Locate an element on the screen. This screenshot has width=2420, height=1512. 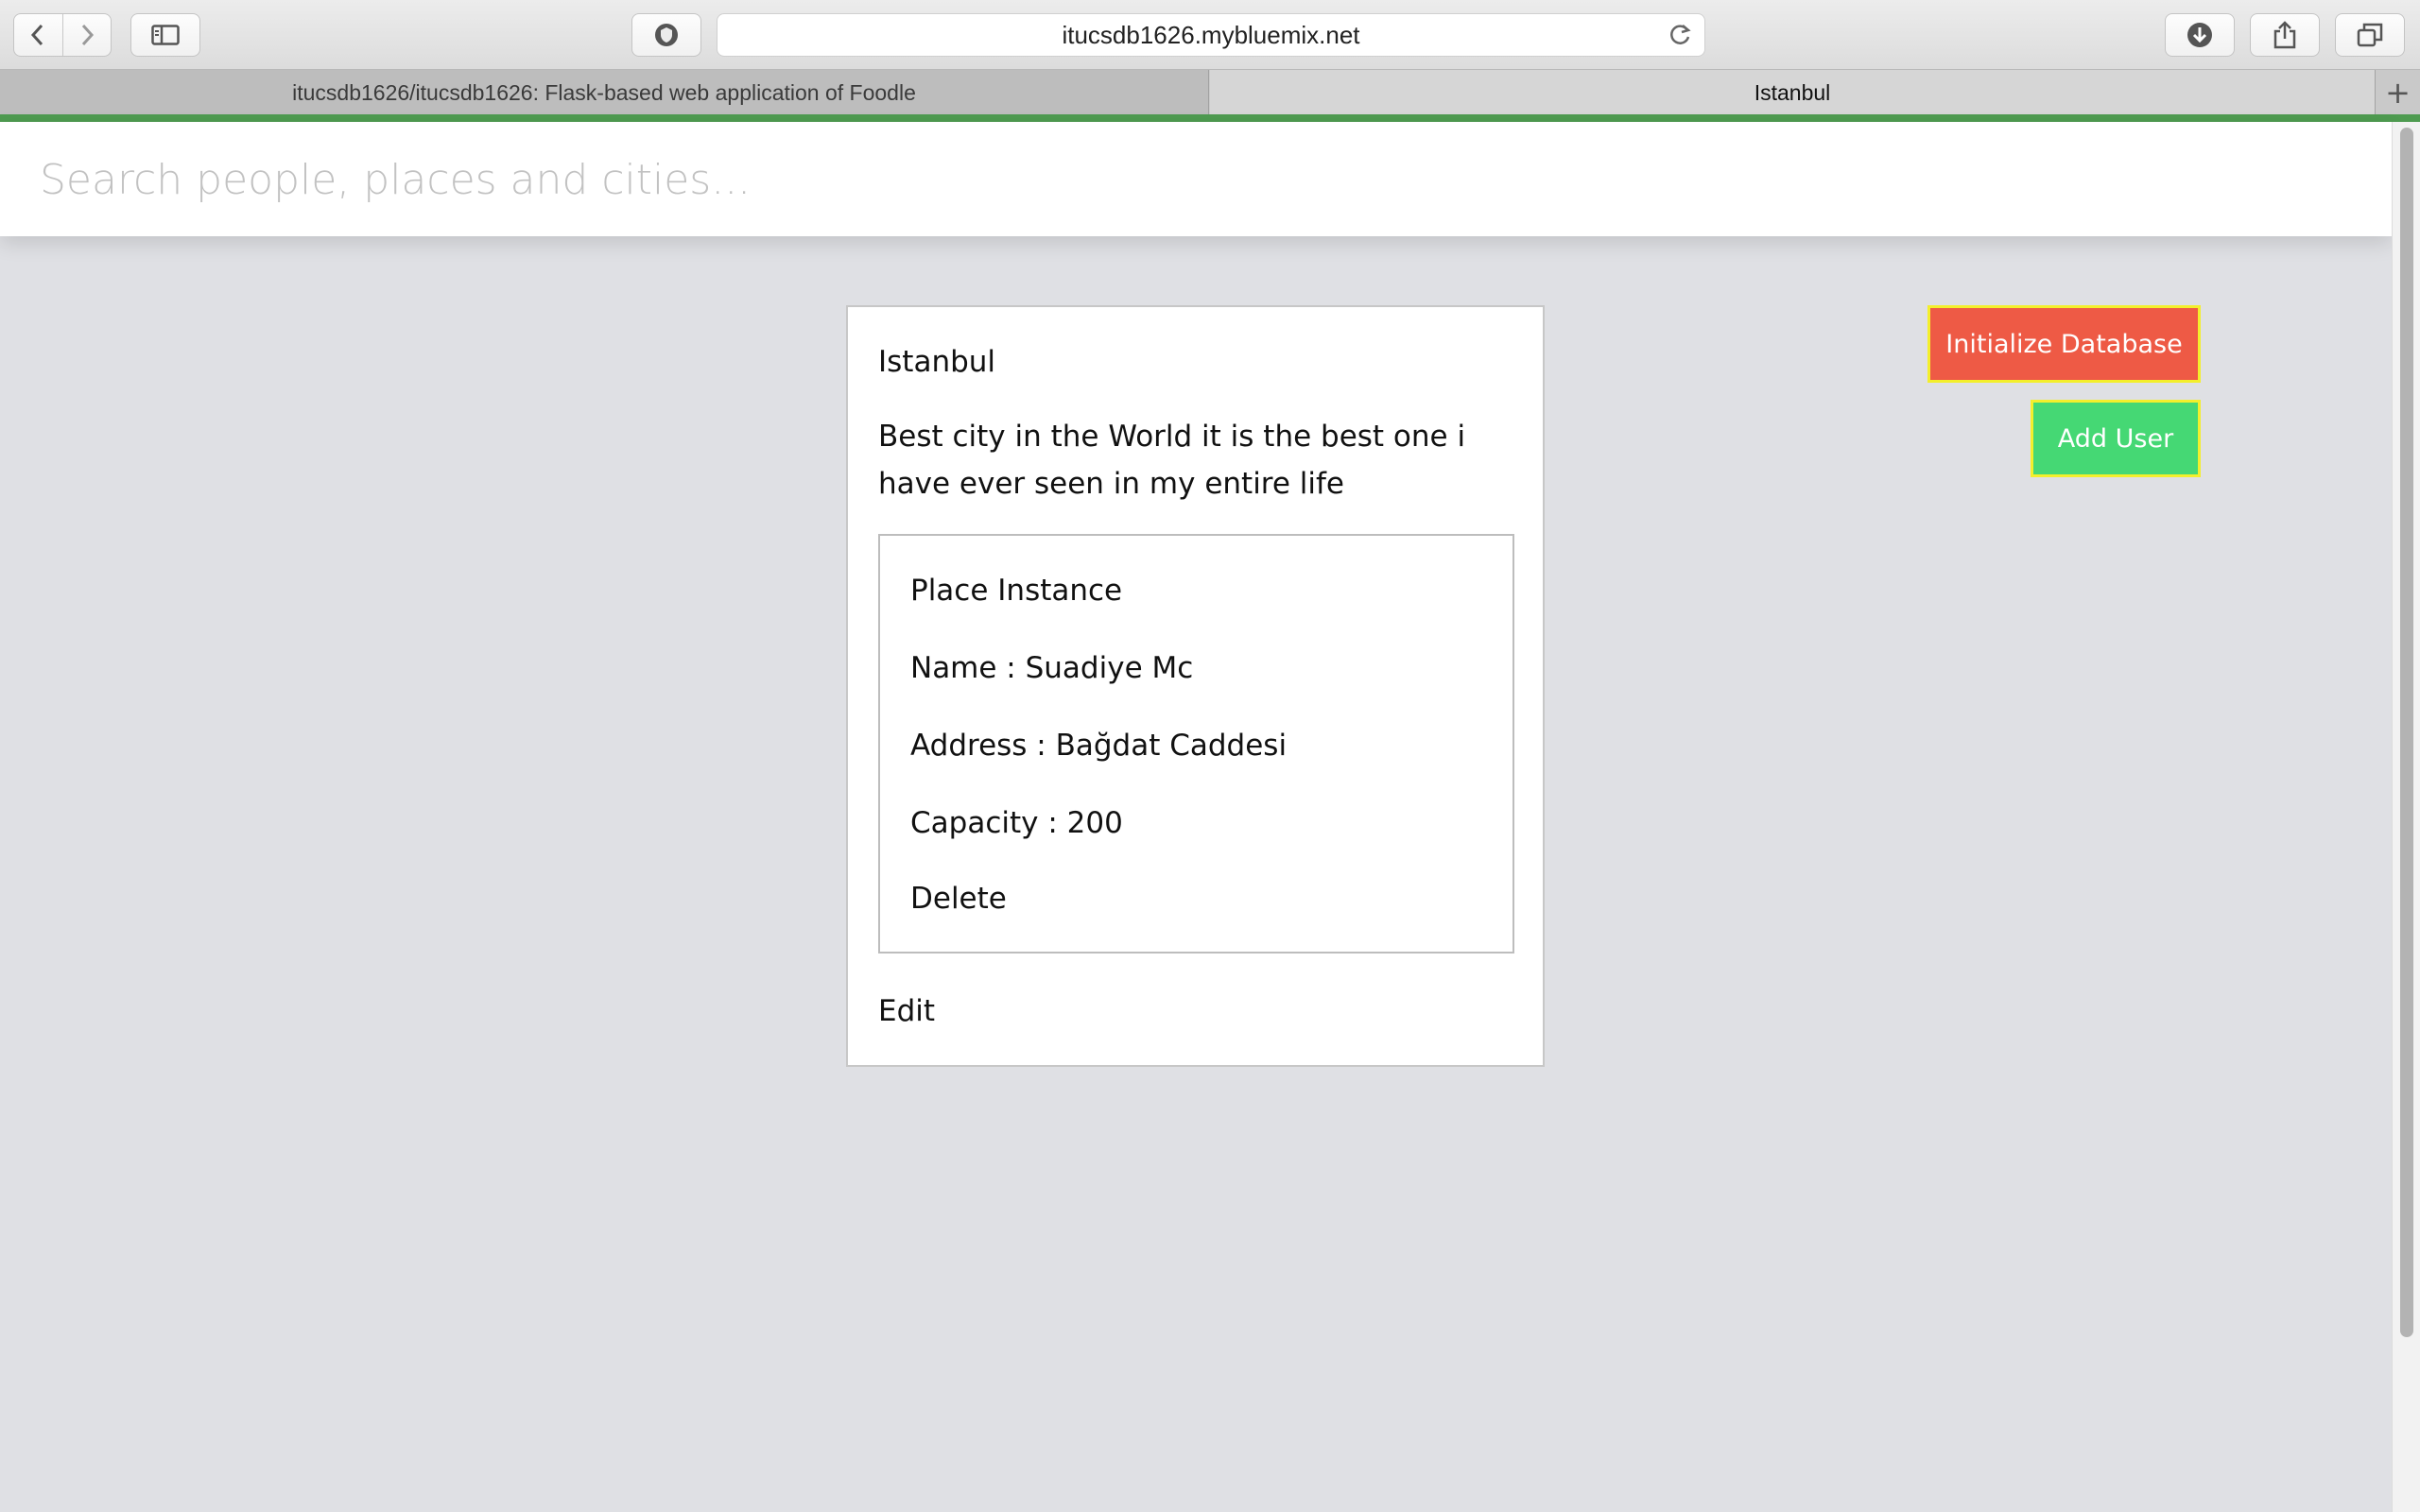
tab-istanbul: Istanbul is located at coordinates (1793, 92).